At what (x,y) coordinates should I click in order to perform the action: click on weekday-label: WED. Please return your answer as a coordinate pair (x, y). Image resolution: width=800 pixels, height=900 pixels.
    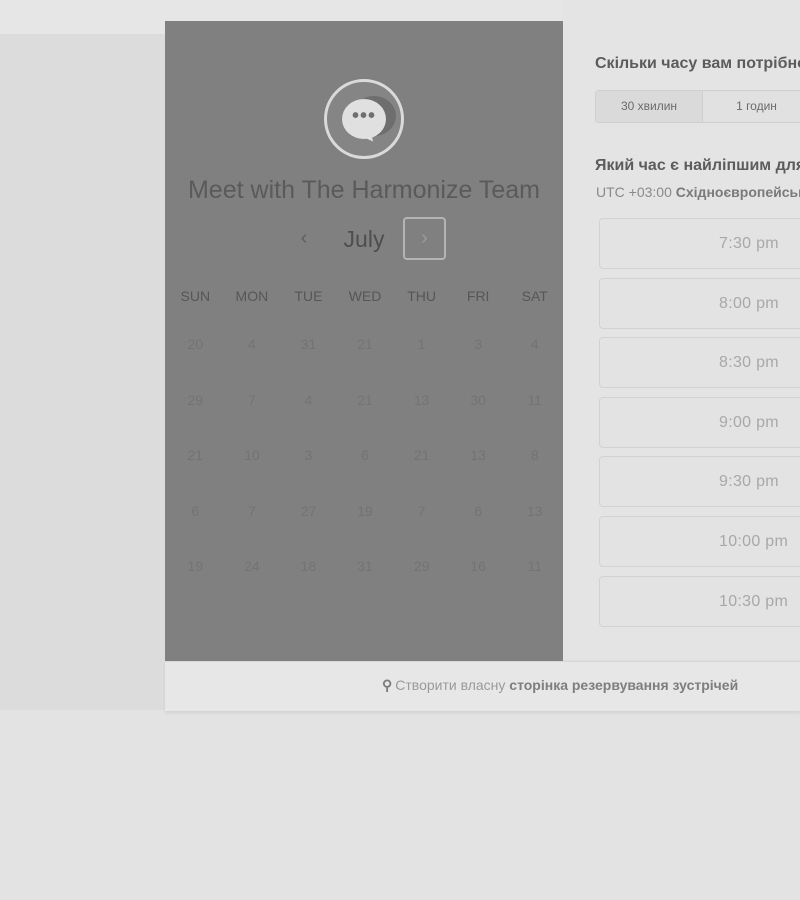
    Looking at the image, I should click on (365, 296).